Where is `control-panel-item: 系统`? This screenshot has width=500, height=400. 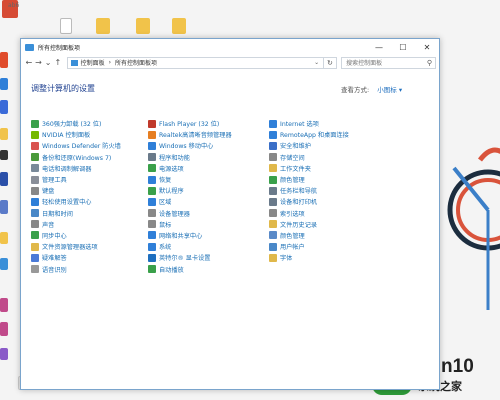 control-panel-item: 系统 is located at coordinates (190, 246).